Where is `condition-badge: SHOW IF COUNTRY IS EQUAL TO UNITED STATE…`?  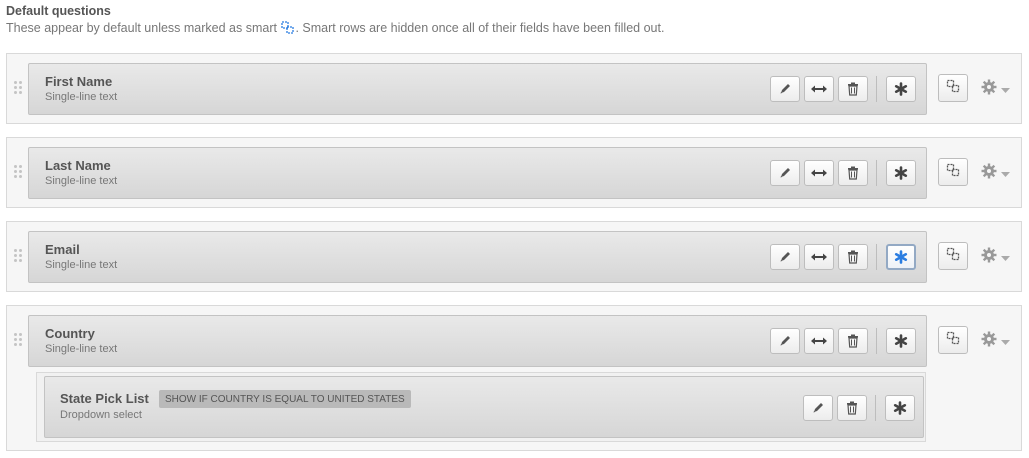 condition-badge: SHOW IF COUNTRY IS EQUAL TO UNITED STATE… is located at coordinates (285, 399).